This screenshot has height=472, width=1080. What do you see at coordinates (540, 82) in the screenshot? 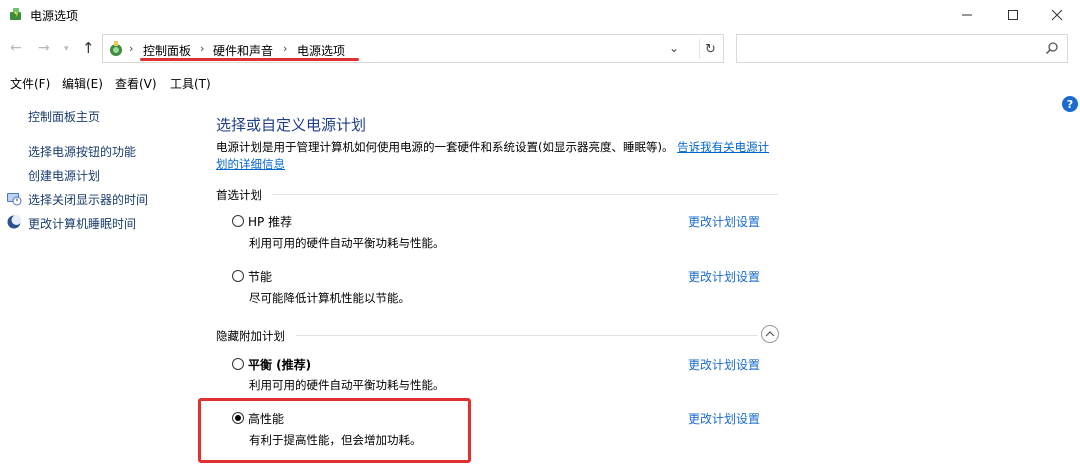
I see `menu-bar: 文件(F) 编辑(E) 查看(V) 工具(T)` at bounding box center [540, 82].